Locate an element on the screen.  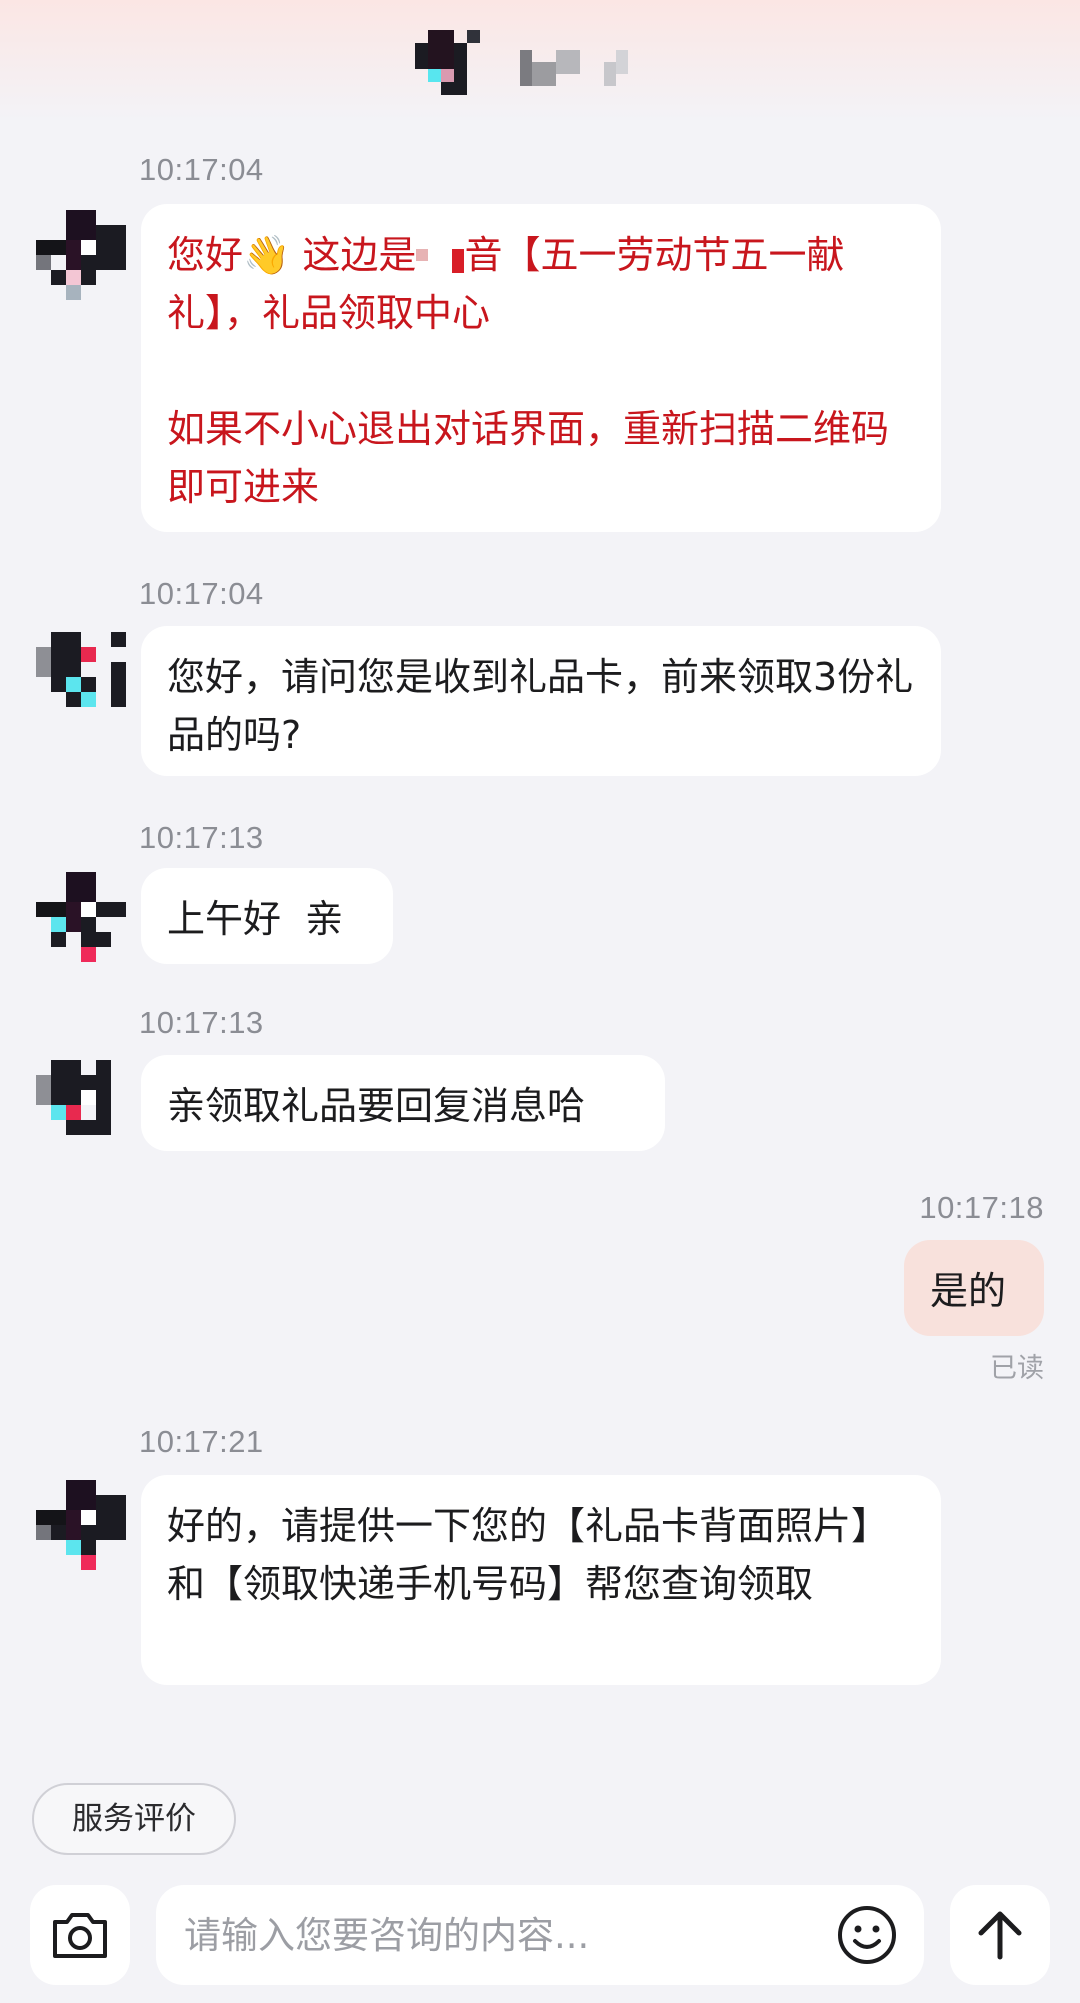
chat-header is located at coordinates (540, 60).